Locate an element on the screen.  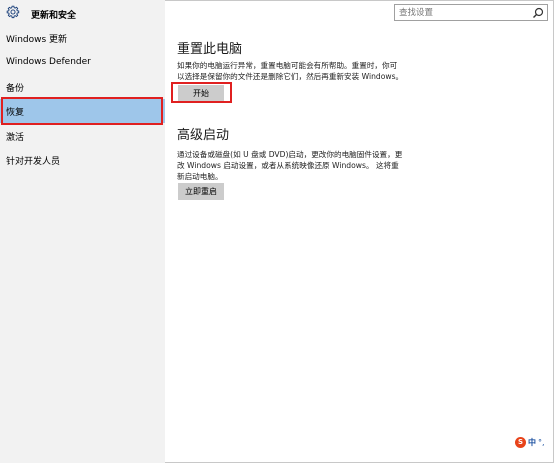
reset-pc-title: 重置此电脑 is located at coordinates (210, 49).